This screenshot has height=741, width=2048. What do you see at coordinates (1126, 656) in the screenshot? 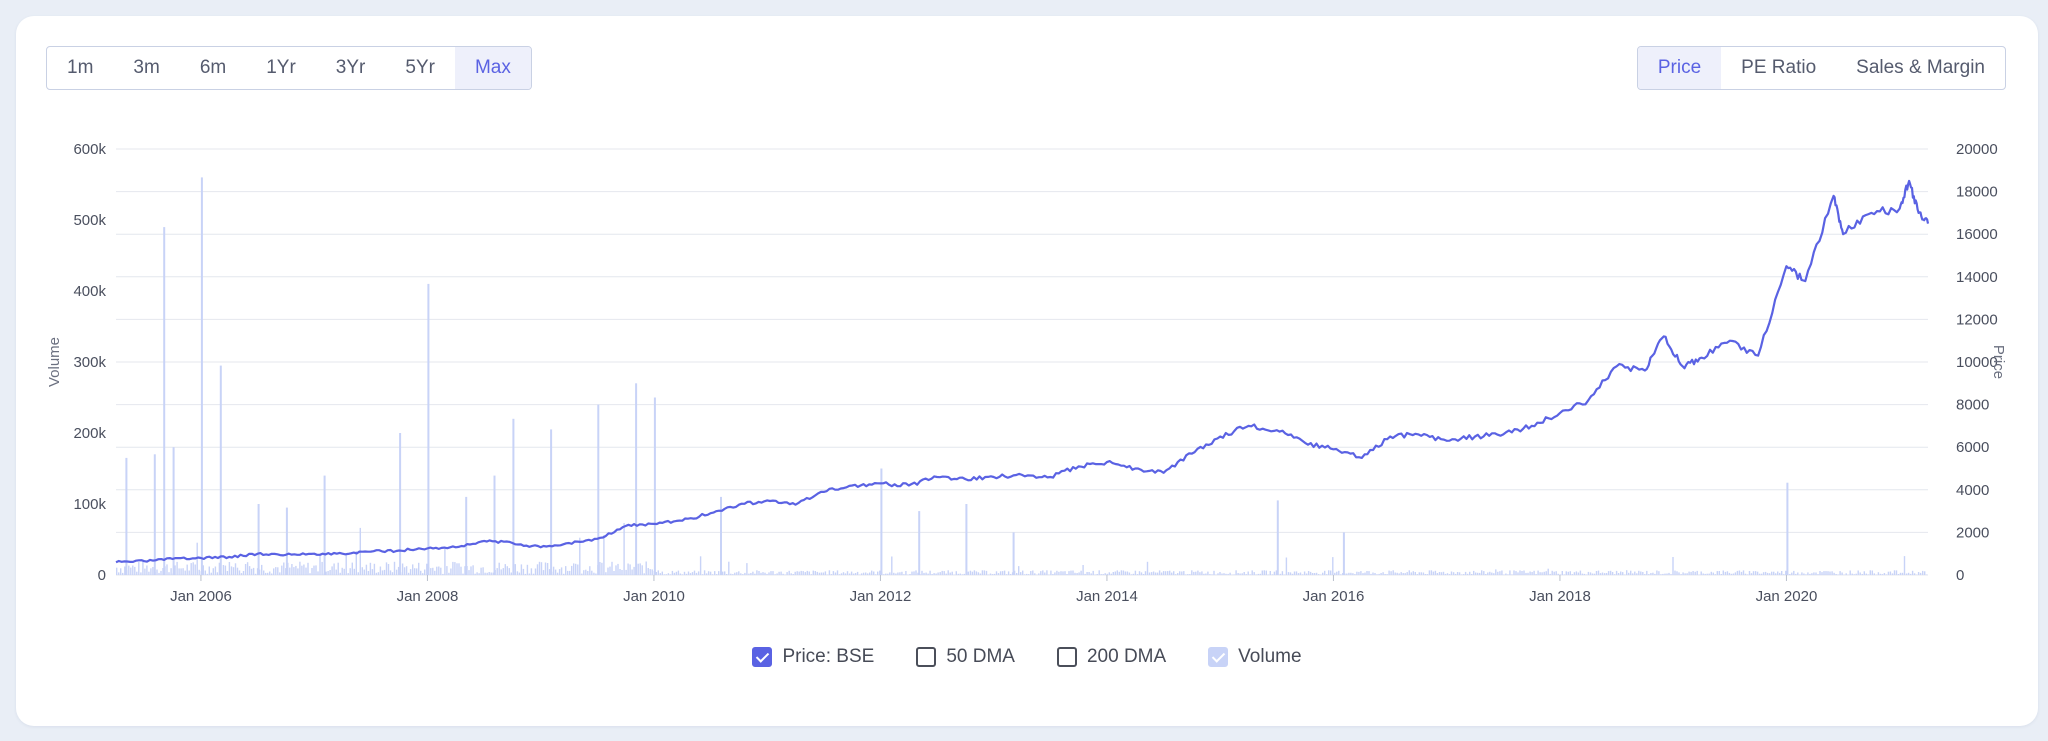
I see `legend-label: 200 DMA` at bounding box center [1126, 656].